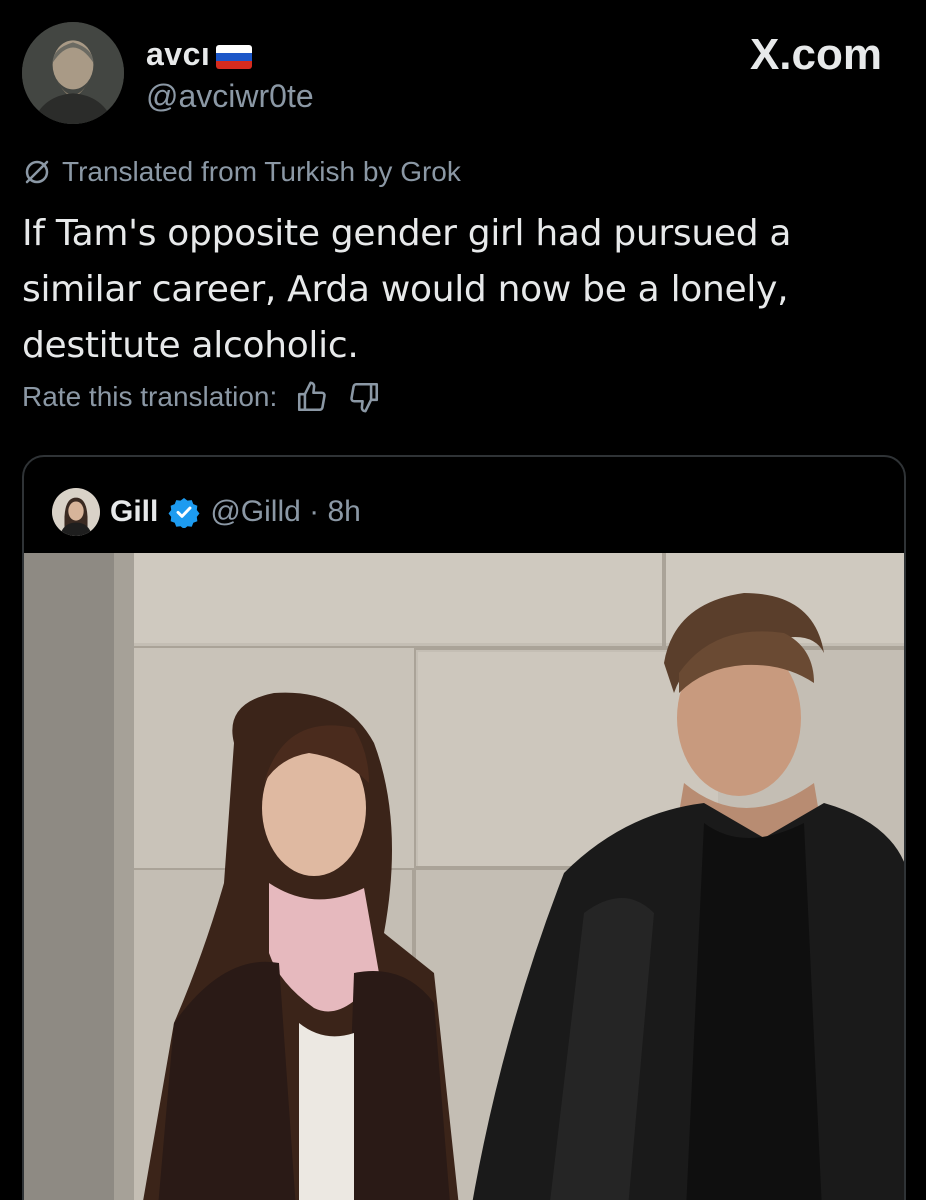 This screenshot has height=1200, width=926. I want to click on thumbs-down-icon, so click(364, 397).